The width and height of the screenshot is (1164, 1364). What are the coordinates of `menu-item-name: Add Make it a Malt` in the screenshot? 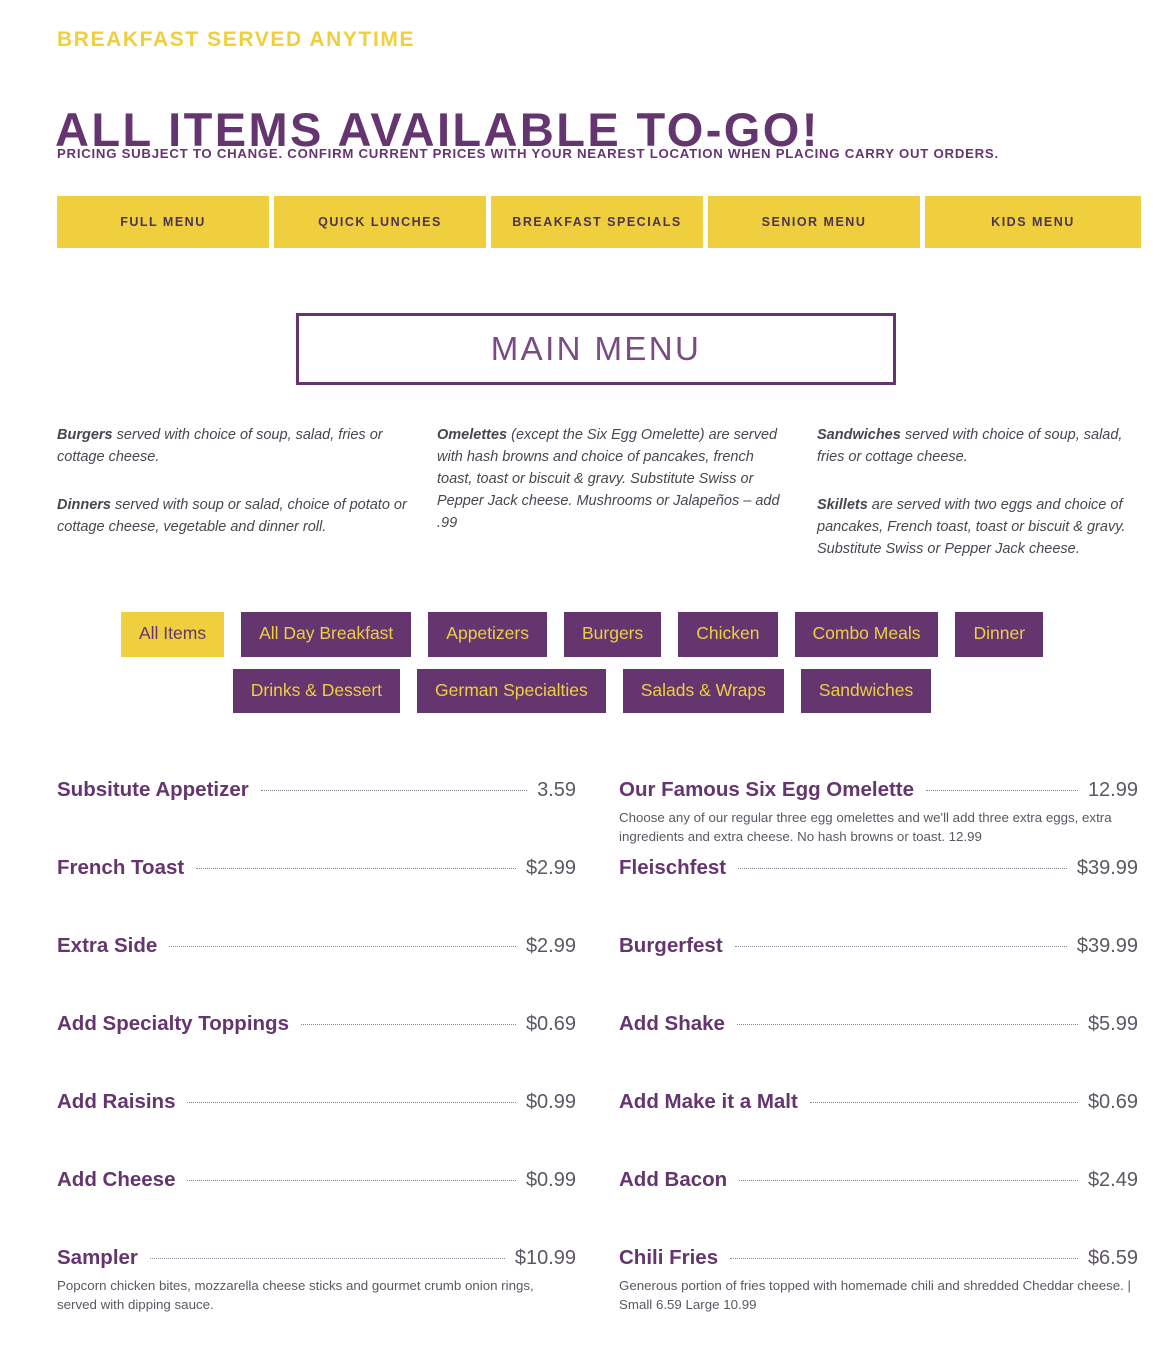 It's located at (708, 1101).